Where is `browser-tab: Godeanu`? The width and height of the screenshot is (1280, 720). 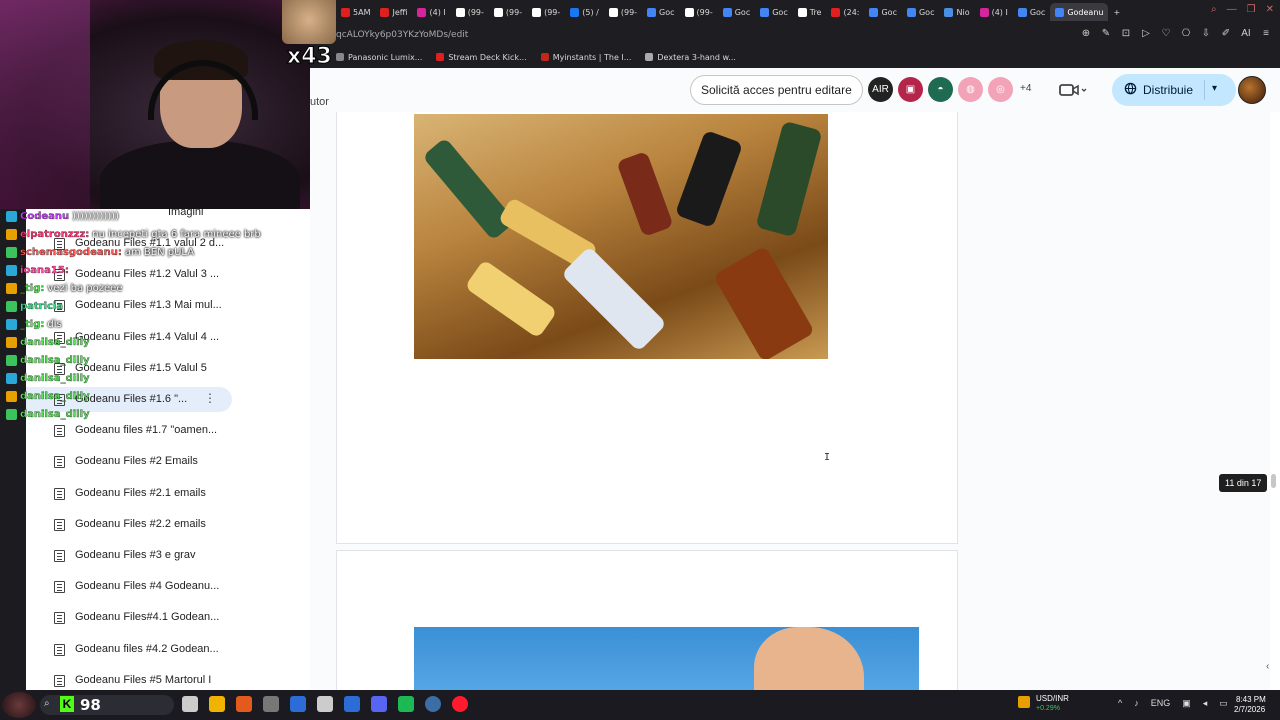
browser-tab: Godeanu is located at coordinates (1079, 12).